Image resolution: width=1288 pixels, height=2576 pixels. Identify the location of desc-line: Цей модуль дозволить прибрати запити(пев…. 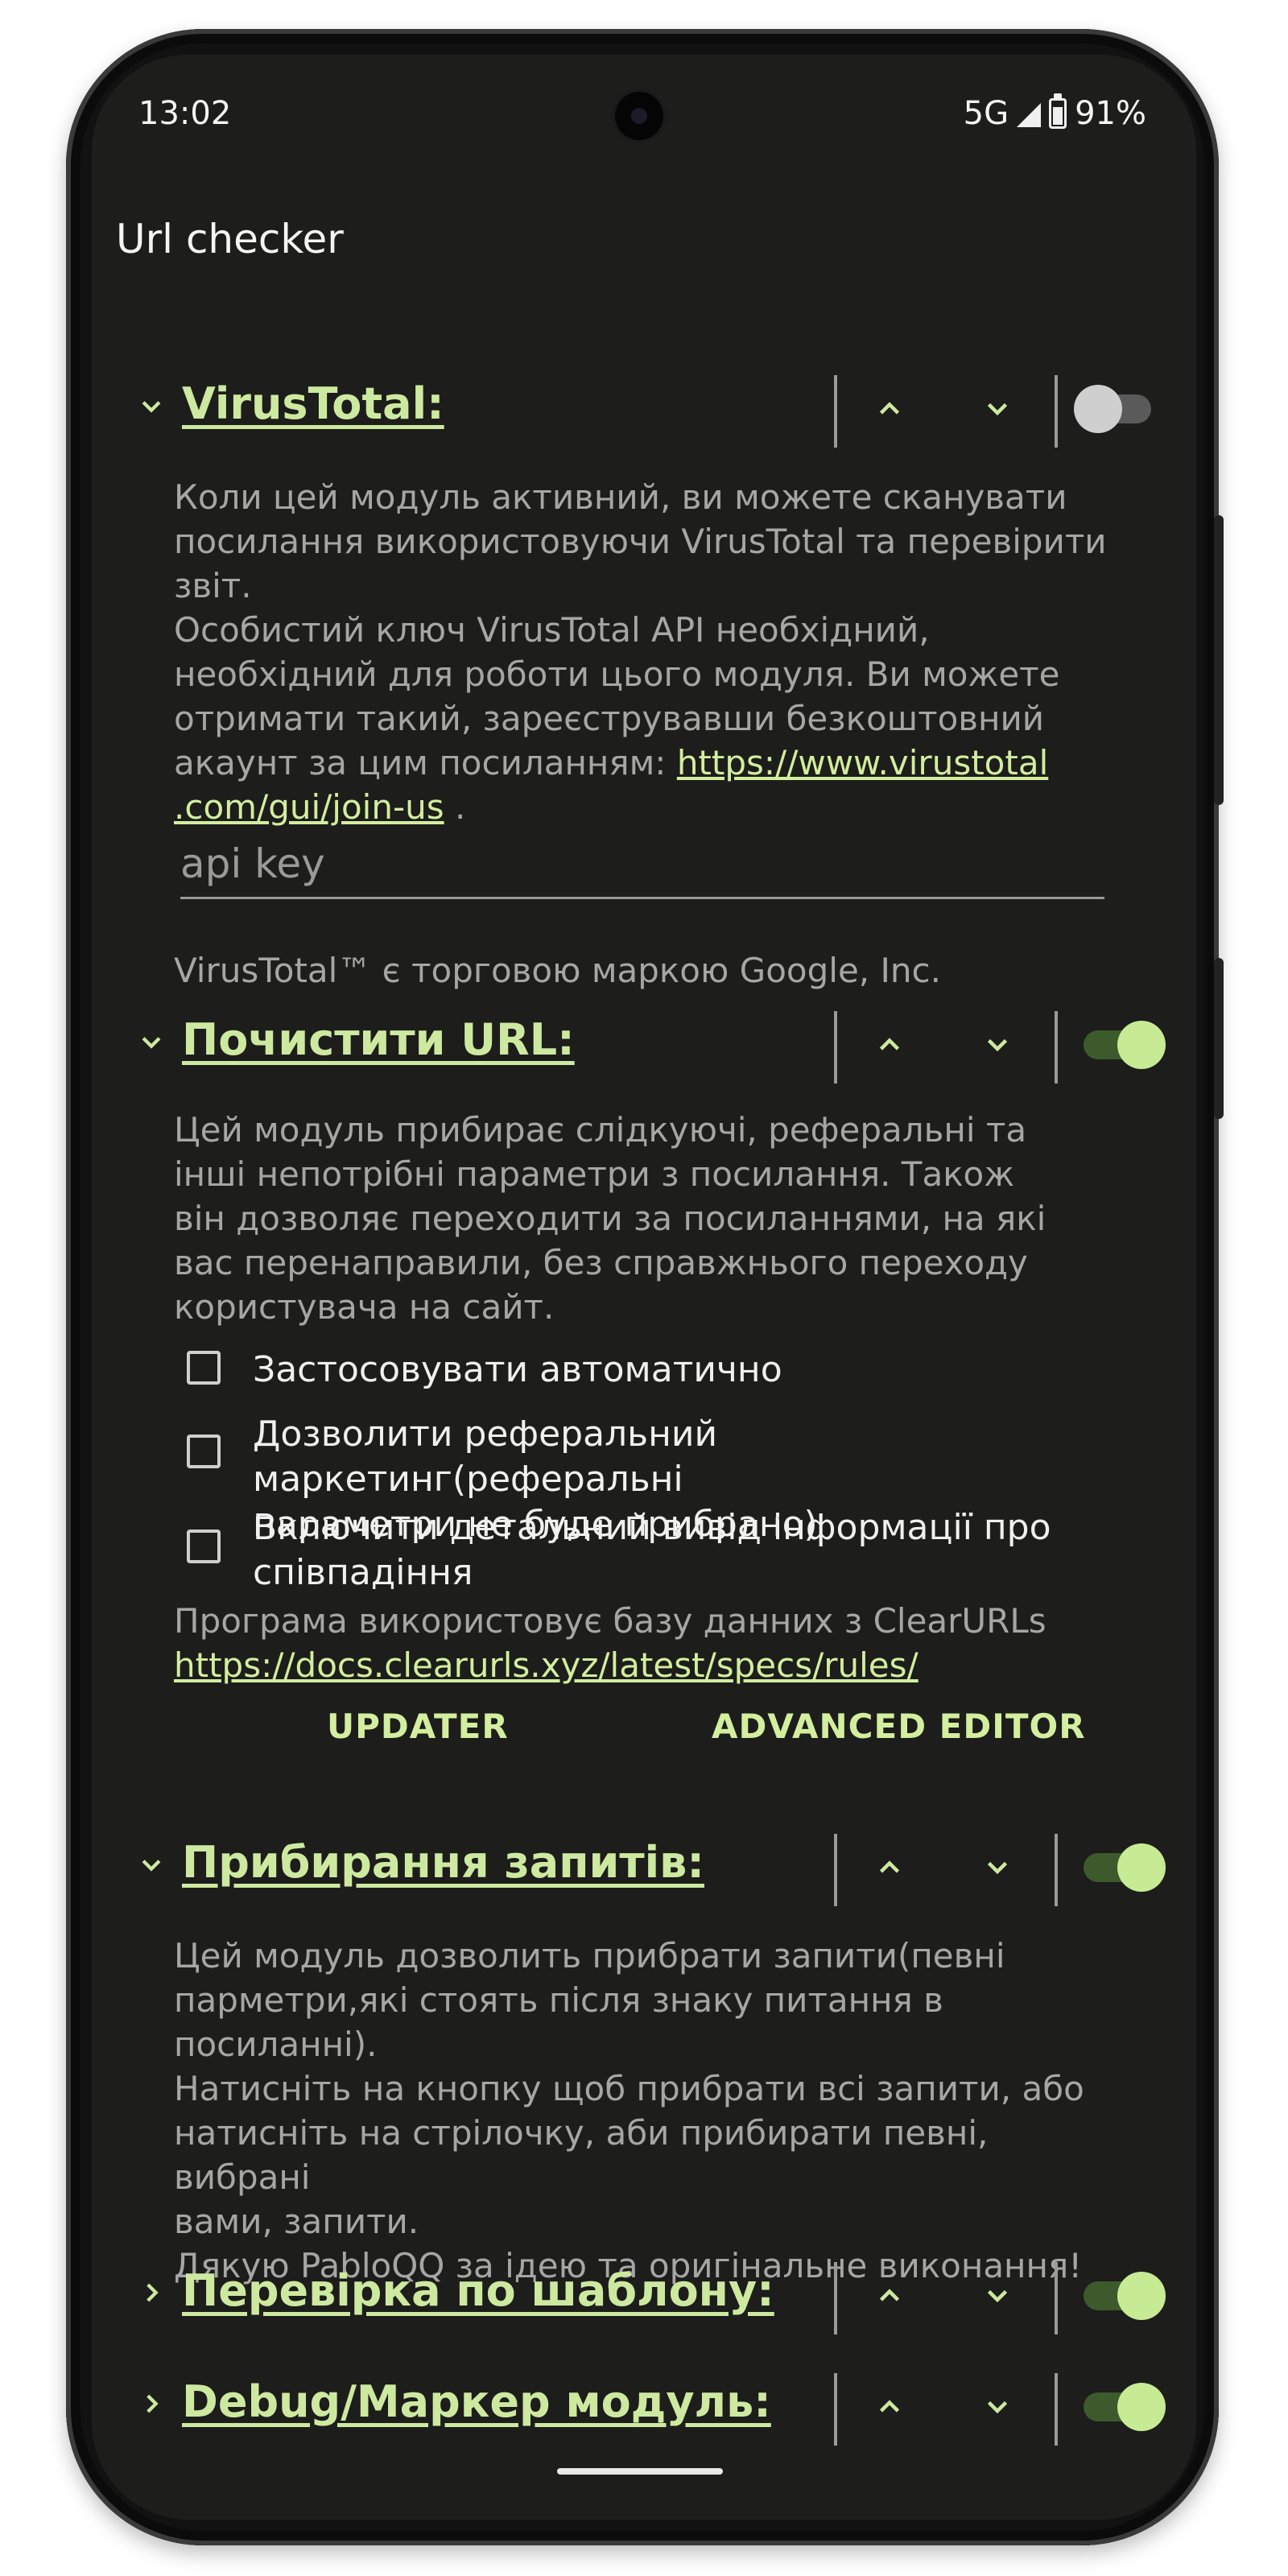
(589, 1955).